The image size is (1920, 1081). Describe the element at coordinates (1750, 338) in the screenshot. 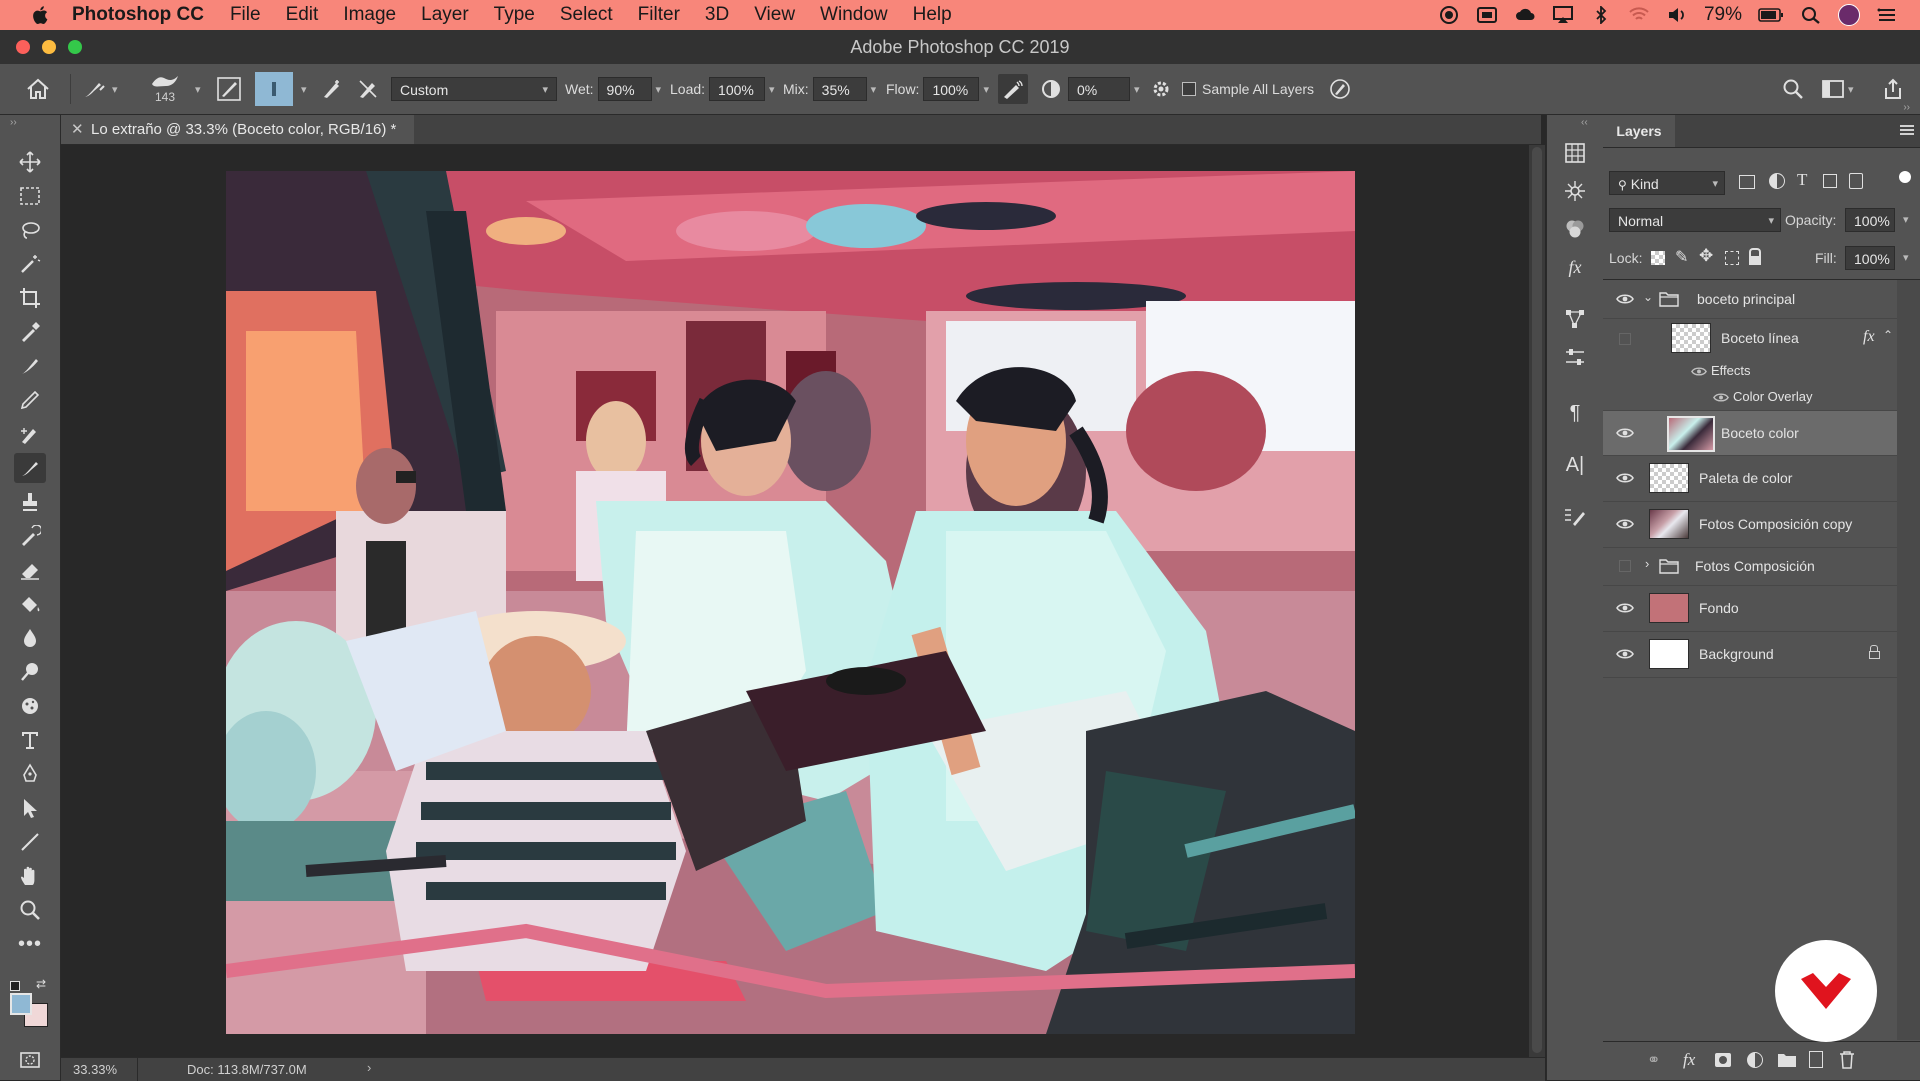

I see `layer-row: Boceto línea fx ⌃` at that location.